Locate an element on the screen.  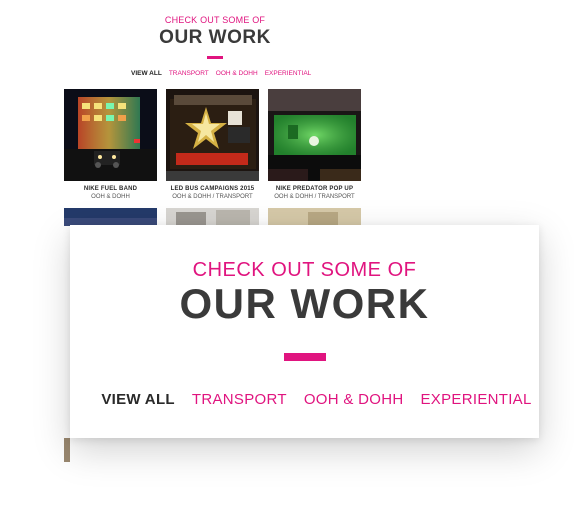
section-kicker: CHECK OUT SOME OF is located at coordinates (304, 270).